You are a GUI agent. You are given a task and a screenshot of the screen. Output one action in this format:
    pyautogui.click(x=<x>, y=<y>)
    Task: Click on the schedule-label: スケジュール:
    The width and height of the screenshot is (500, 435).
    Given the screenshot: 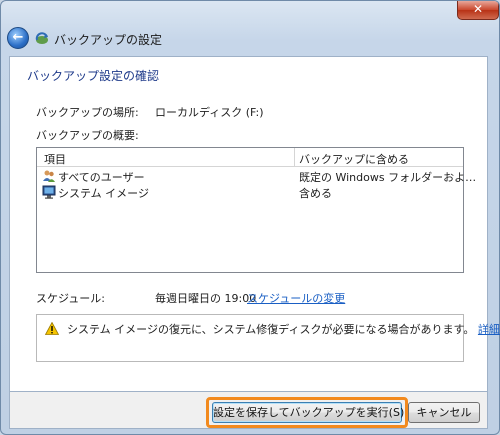 What is the action you would take?
    pyautogui.click(x=70, y=298)
    